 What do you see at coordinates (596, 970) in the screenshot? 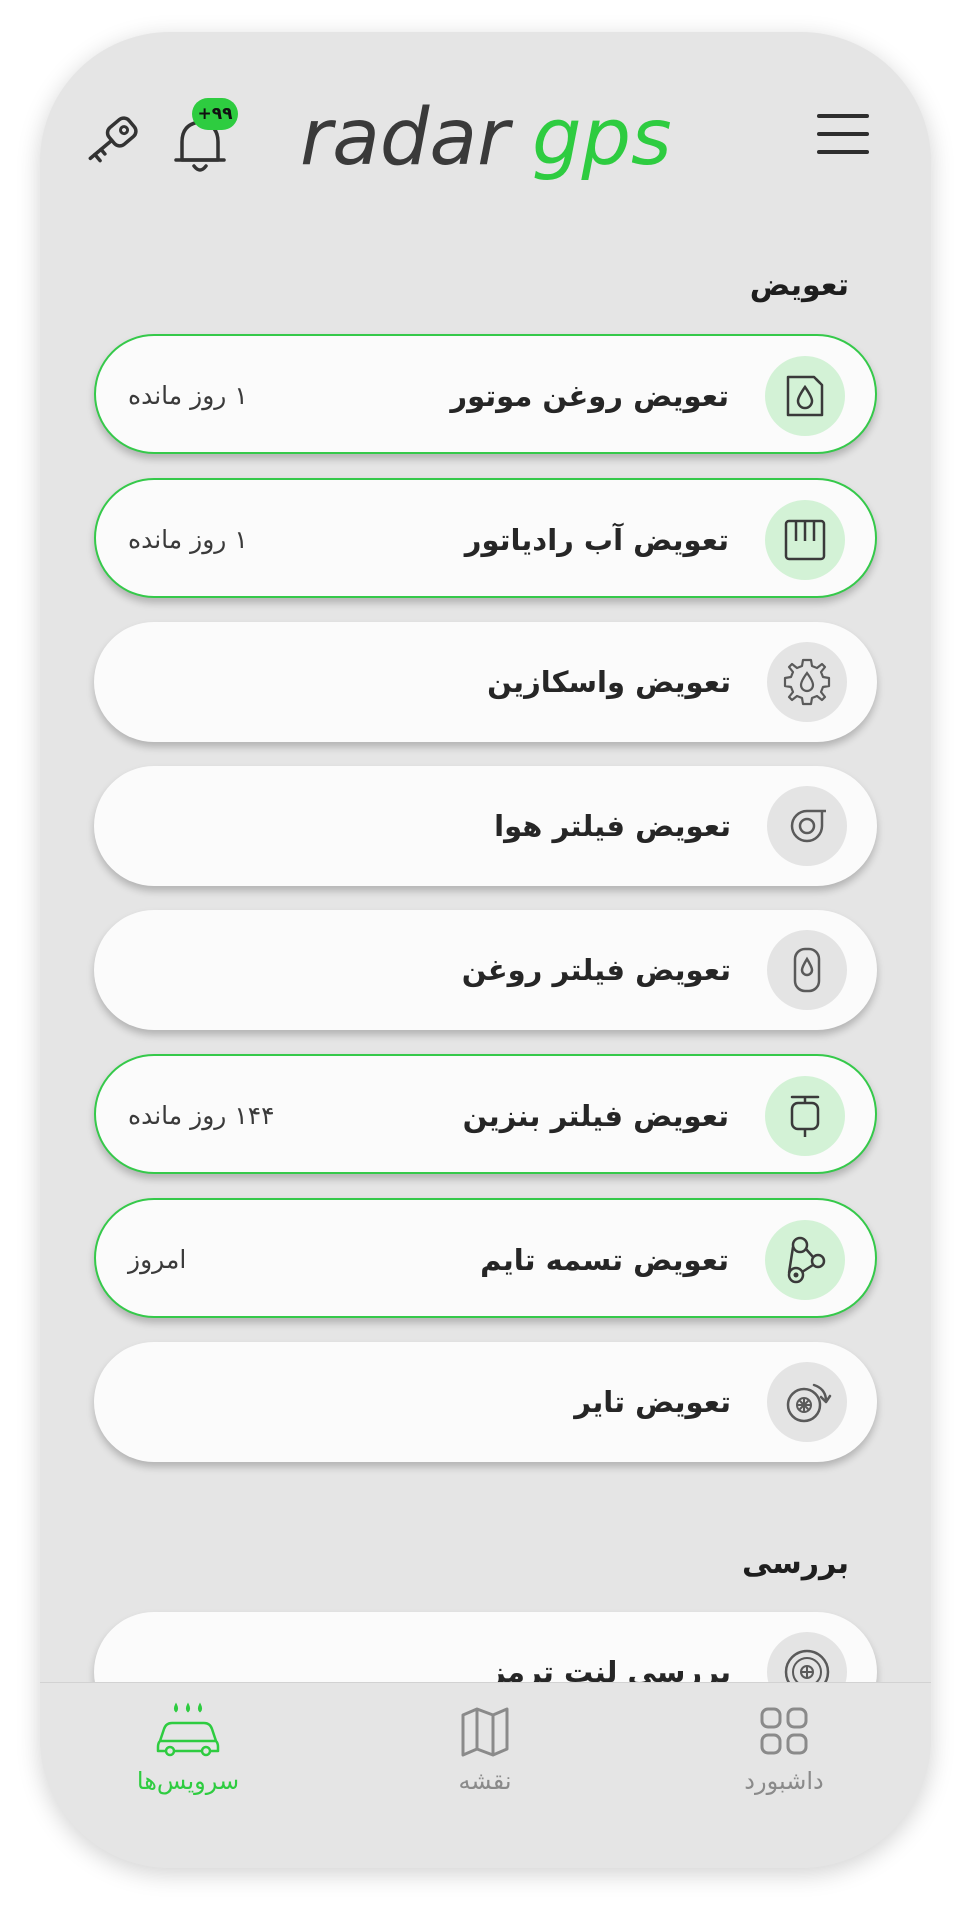
I see `service-label: تعویض فیلتر روغن` at bounding box center [596, 970].